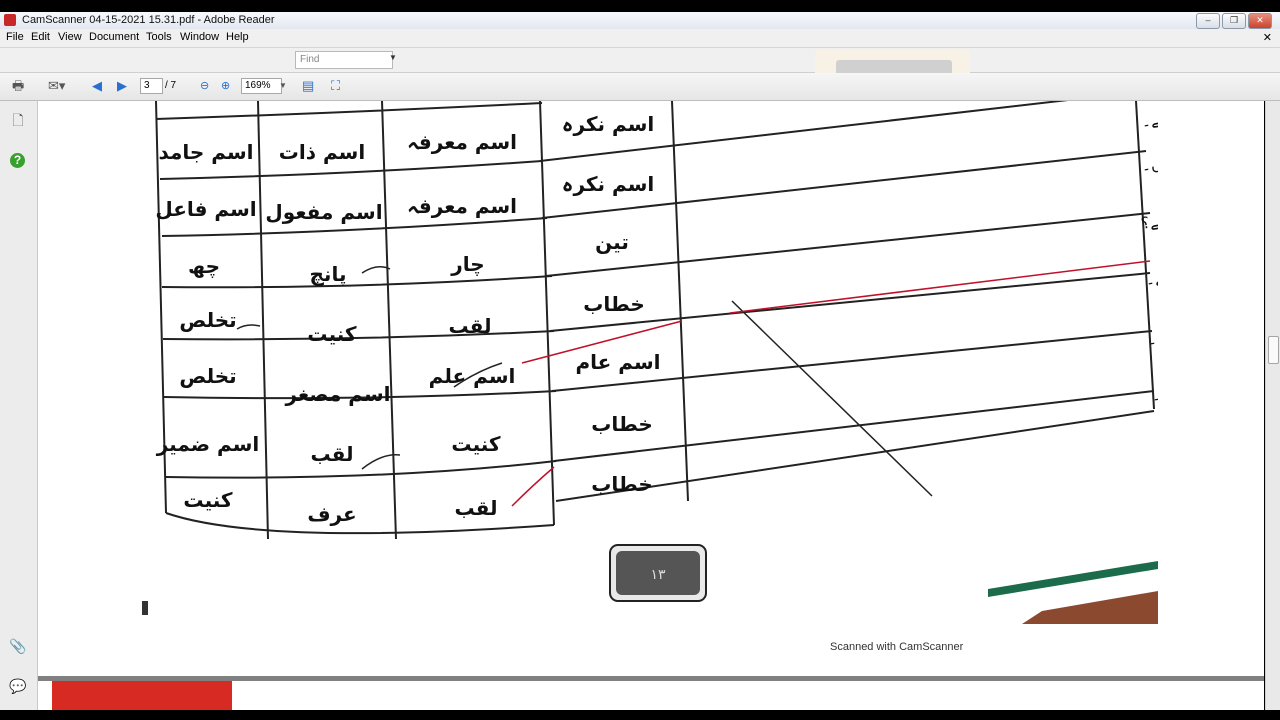 Image resolution: width=1280 pixels, height=720 pixels. I want to click on comments-icon: 💬, so click(18, 686).